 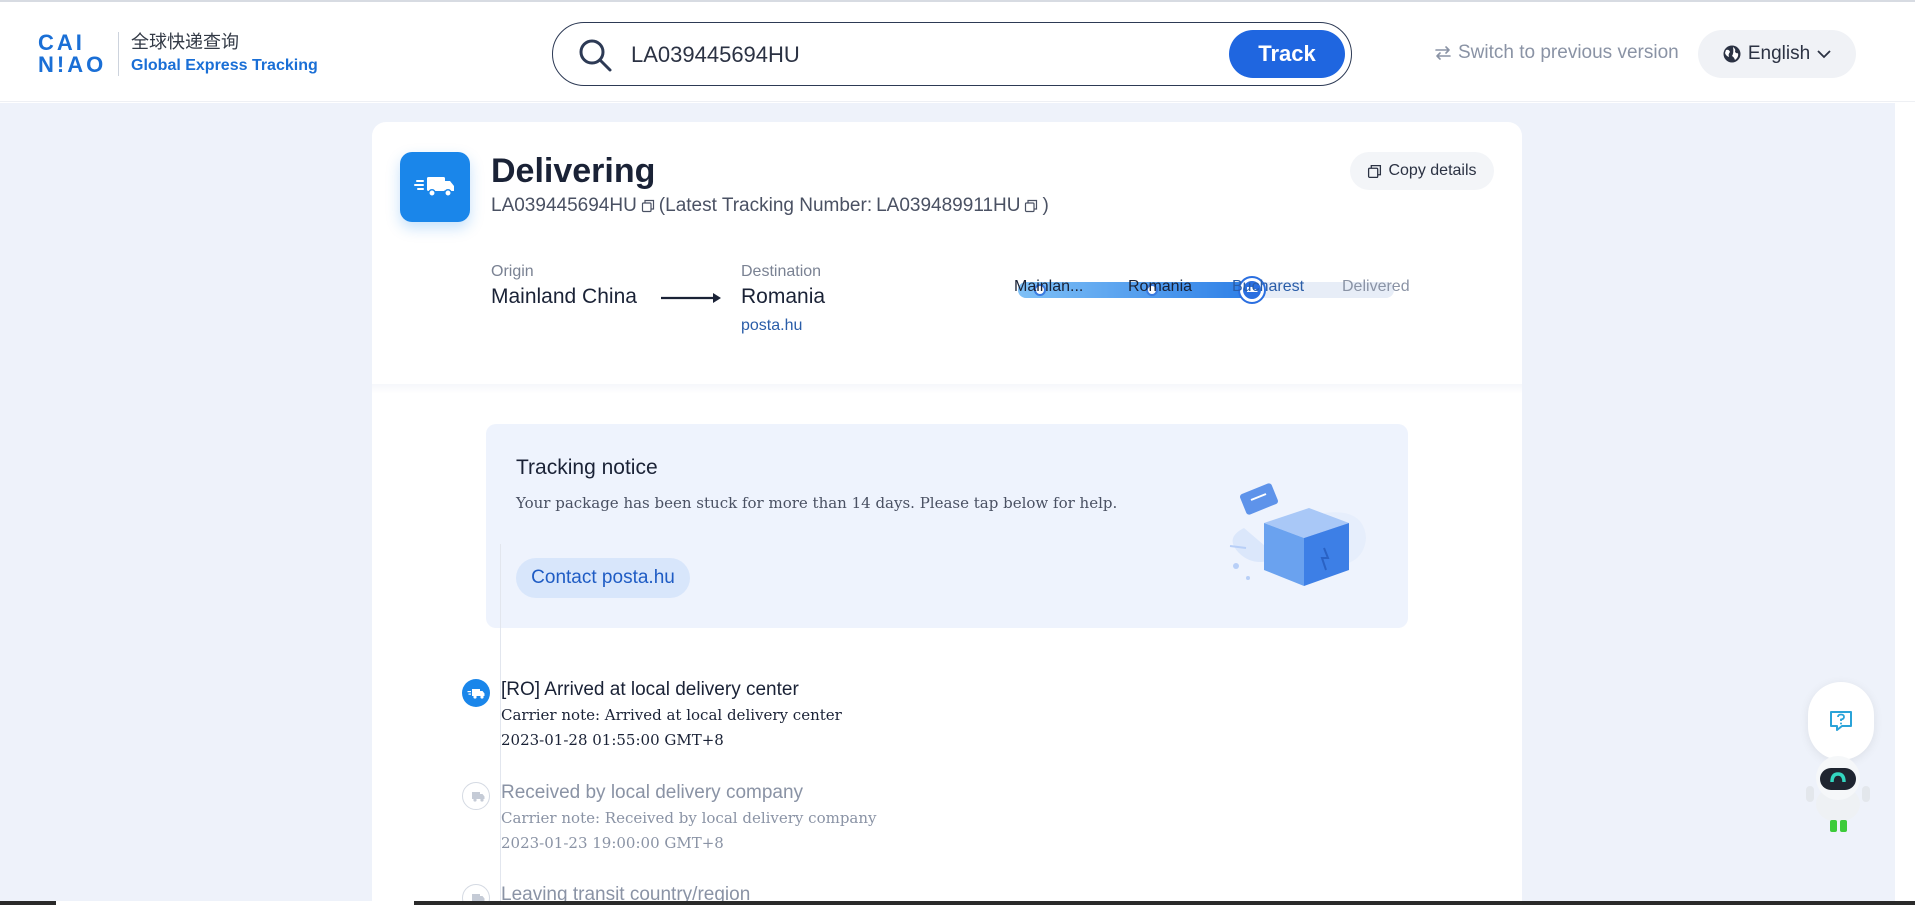 I want to click on robot-assistant-icon, so click(x=1838, y=792).